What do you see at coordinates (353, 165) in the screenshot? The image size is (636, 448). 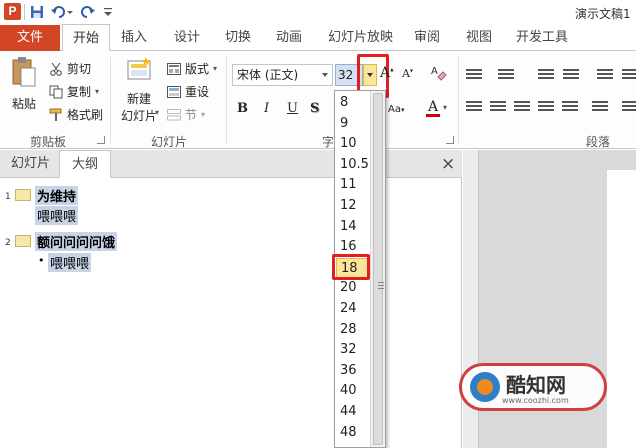 I see `font-size-option: 10.5` at bounding box center [353, 165].